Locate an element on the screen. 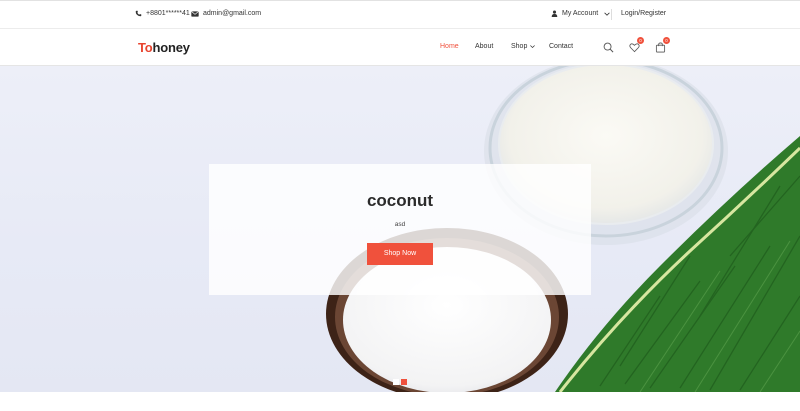 The image size is (800, 411). login-register-label: Login/Register is located at coordinates (644, 13).